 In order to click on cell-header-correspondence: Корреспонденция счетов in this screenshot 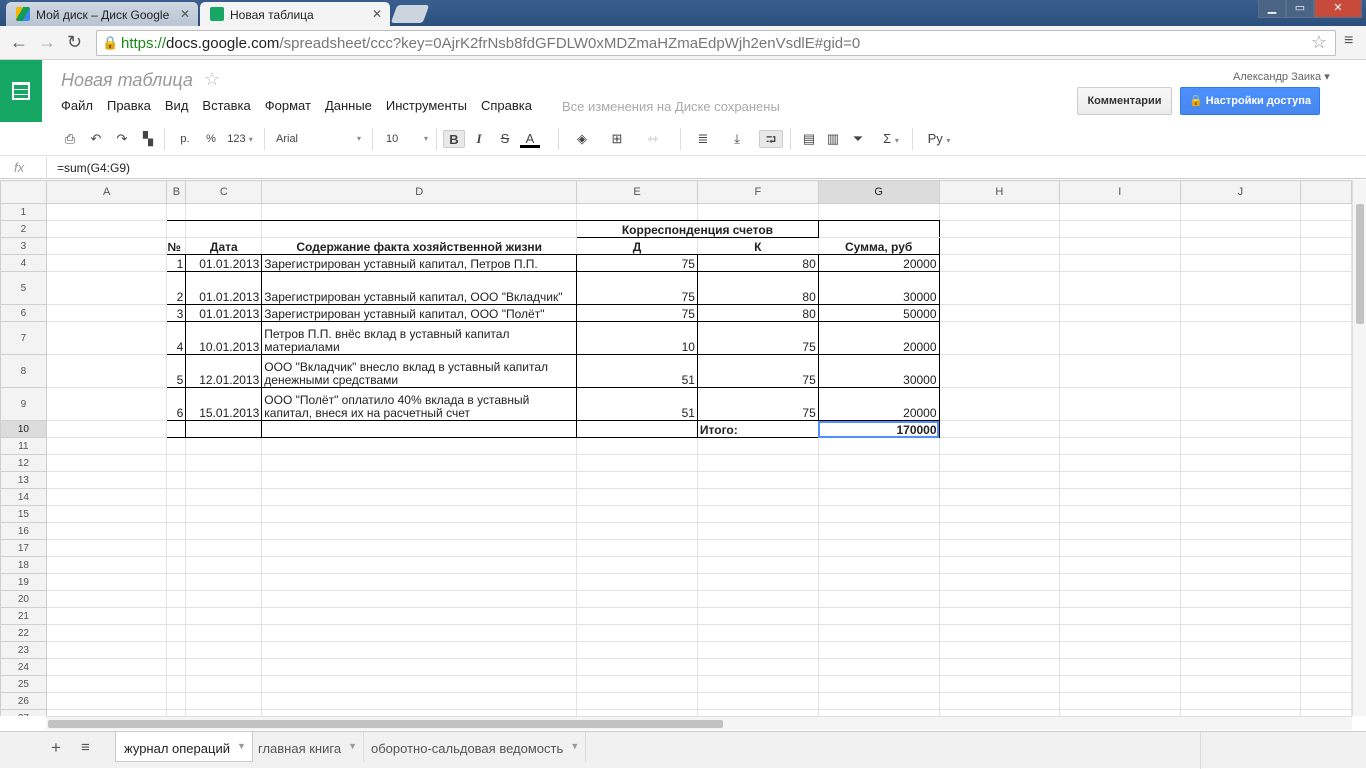, I will do `click(697, 229)`.